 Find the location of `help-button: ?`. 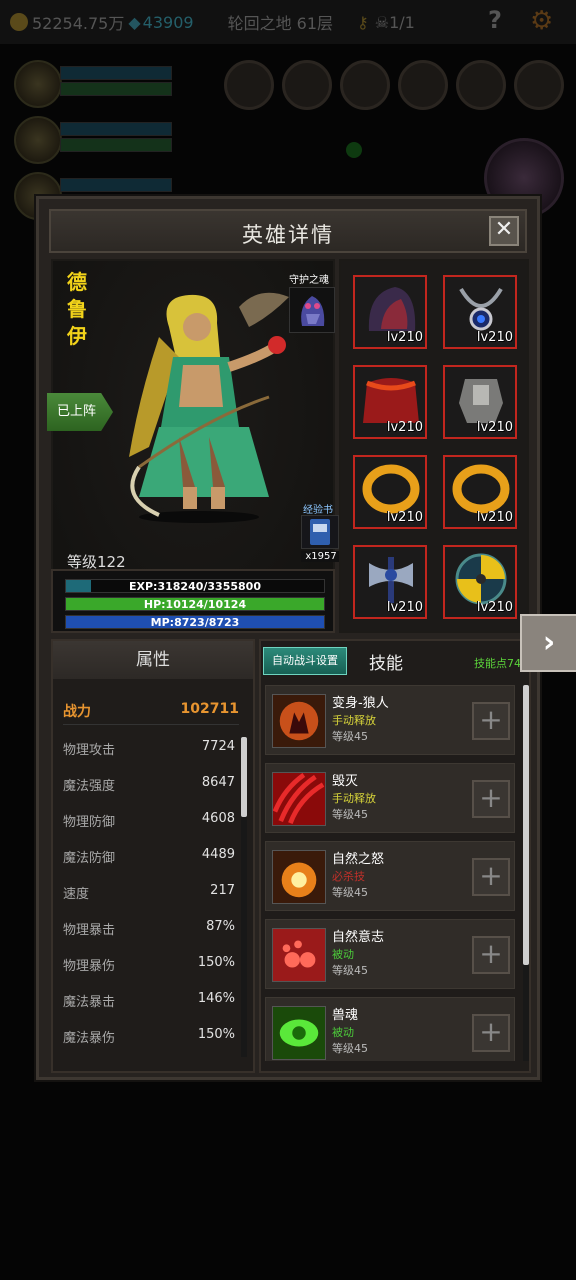

help-button: ? is located at coordinates (495, 20).